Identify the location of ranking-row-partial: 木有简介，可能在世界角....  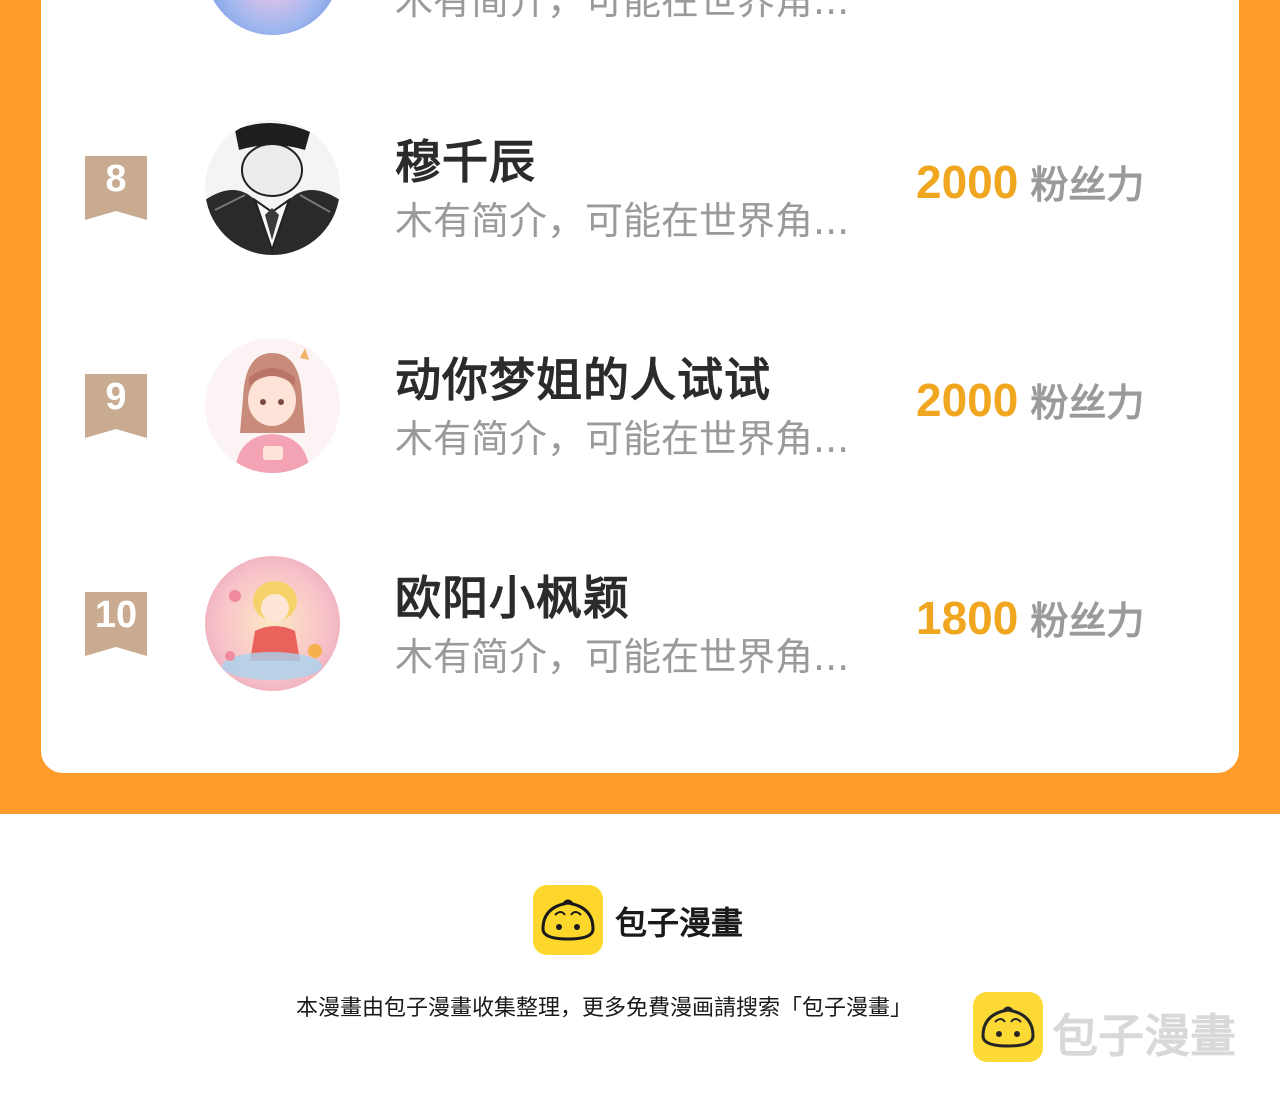
(640, 20).